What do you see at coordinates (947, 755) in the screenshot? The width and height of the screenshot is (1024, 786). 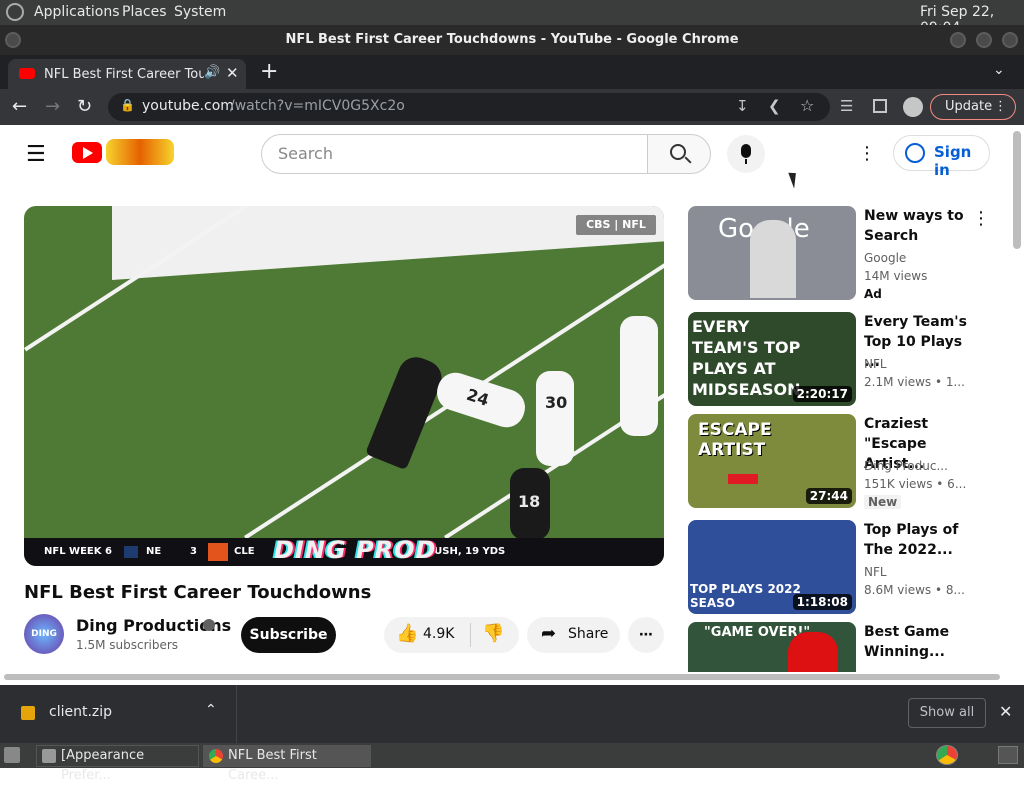 I see `chrome-tray-icon` at bounding box center [947, 755].